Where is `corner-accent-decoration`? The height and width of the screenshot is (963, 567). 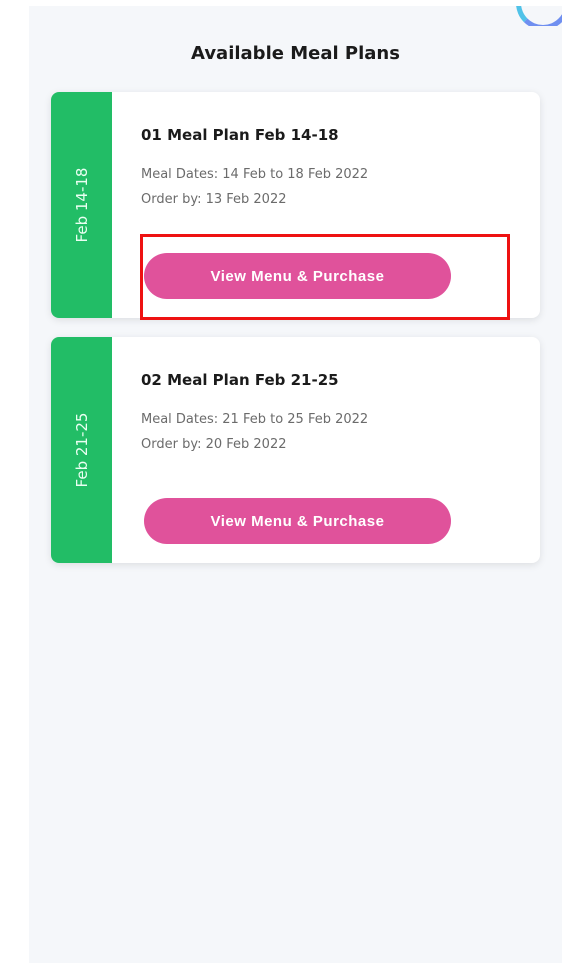
corner-accent-decoration is located at coordinates (538, 16).